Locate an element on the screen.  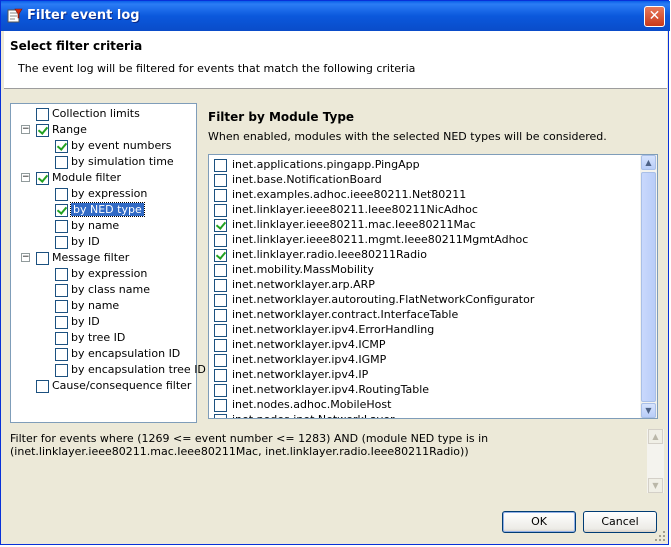
summary-scroll-down-button: ▼ is located at coordinates (655, 485).